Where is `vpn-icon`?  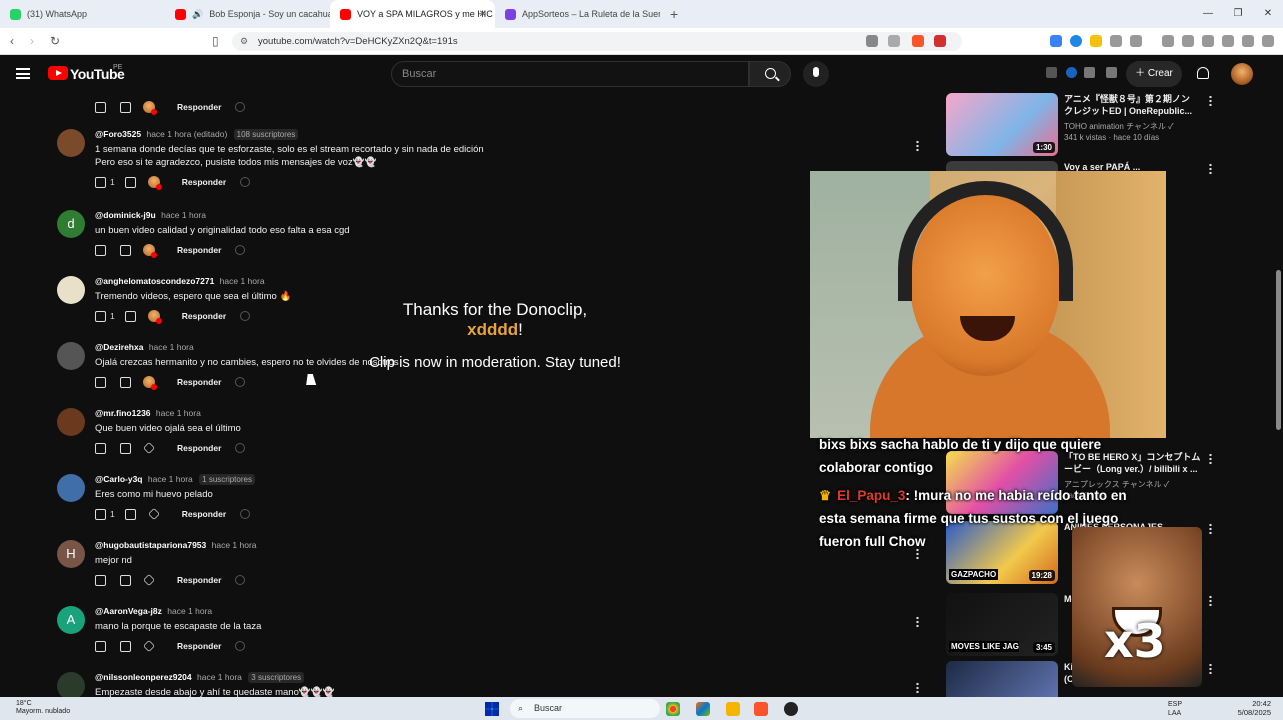
vpn-icon is located at coordinates (1248, 41).